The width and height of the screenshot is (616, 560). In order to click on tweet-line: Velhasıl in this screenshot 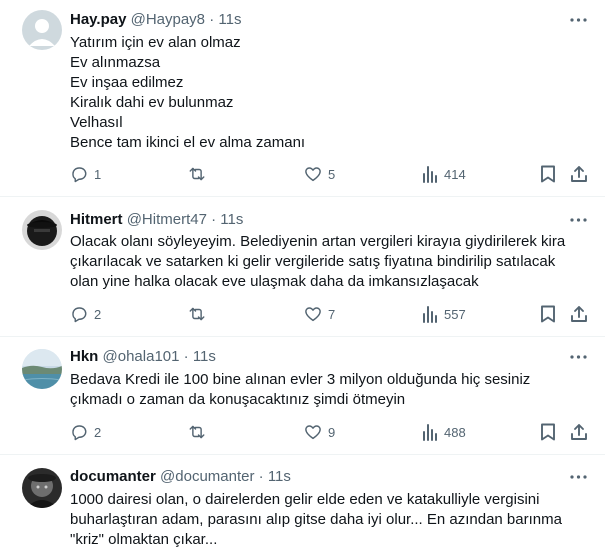, I will do `click(96, 122)`.